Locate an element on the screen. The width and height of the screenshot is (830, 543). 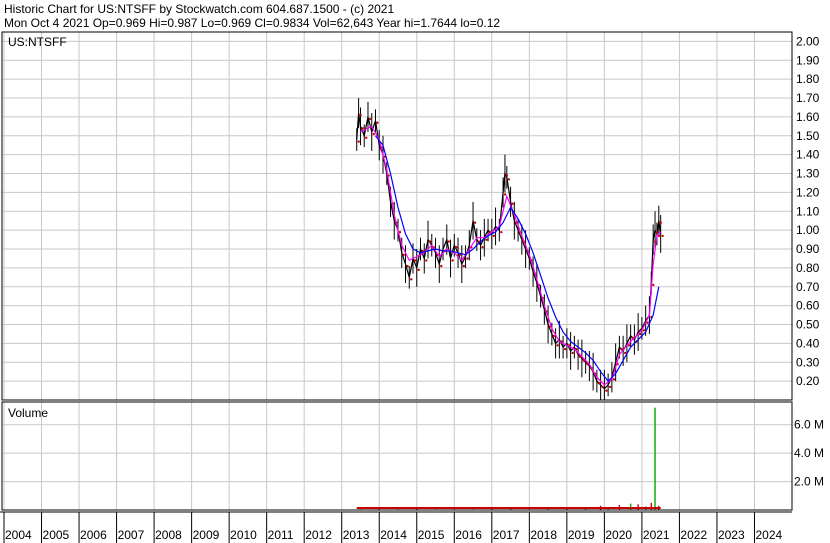
year-tick-label: 2009 is located at coordinates (206, 535).